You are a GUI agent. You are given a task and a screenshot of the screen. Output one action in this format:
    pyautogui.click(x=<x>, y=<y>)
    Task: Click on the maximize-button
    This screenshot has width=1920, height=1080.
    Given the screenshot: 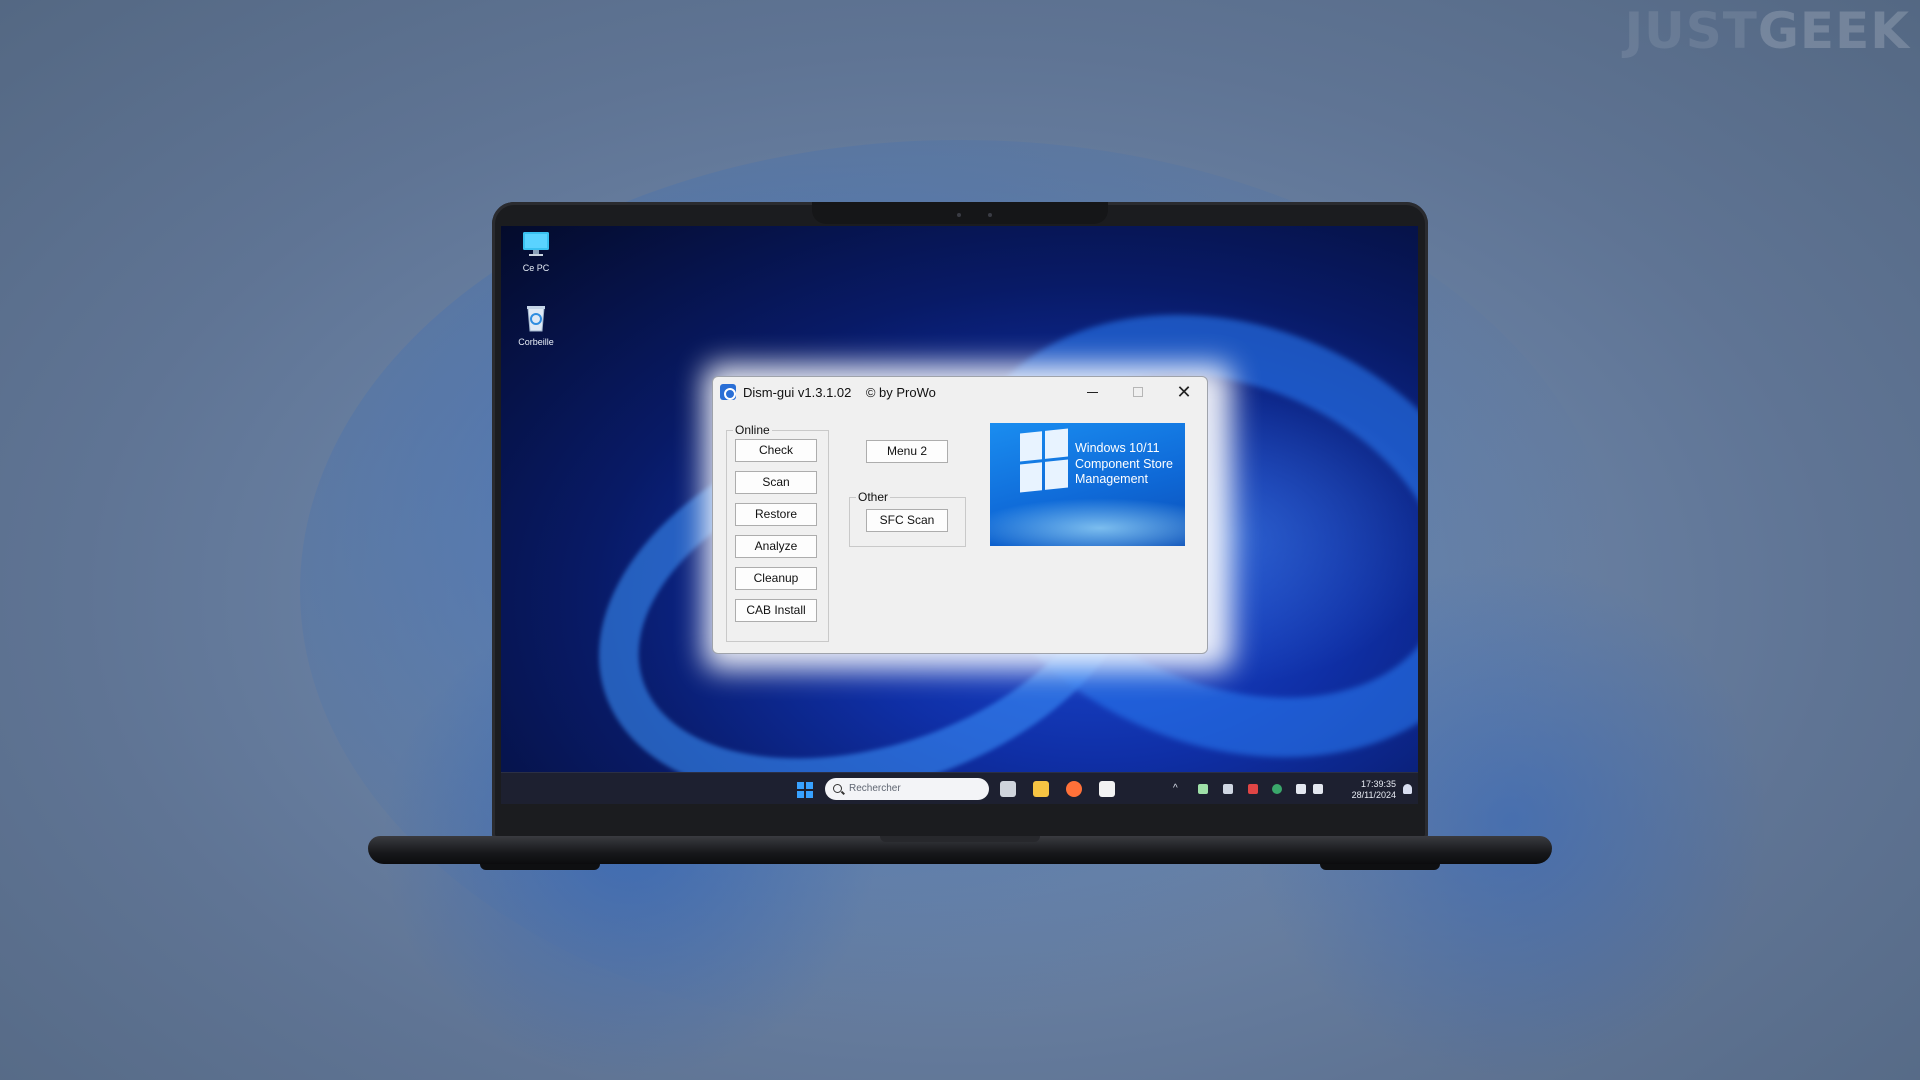 What is the action you would take?
    pyautogui.click(x=1138, y=392)
    